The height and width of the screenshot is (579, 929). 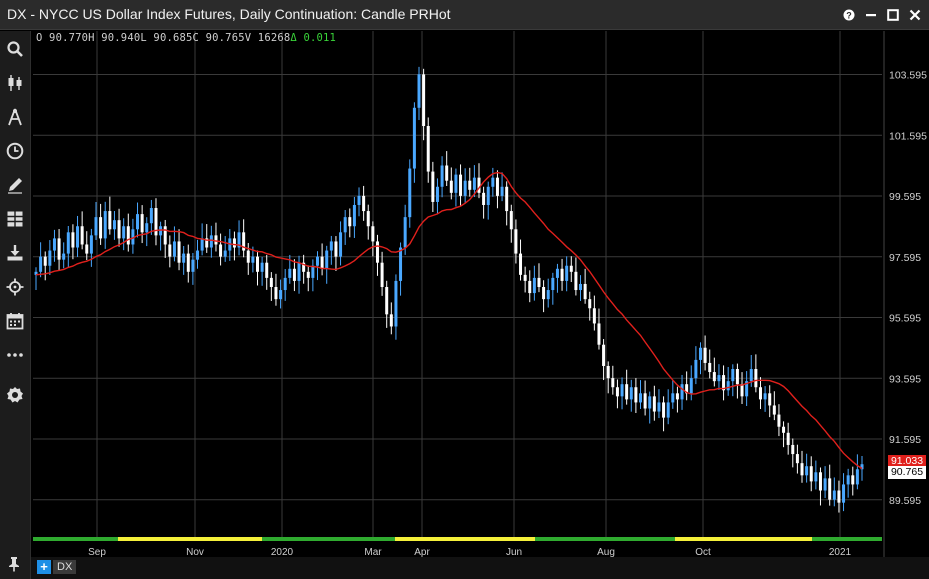 I want to click on y-tick-label: 93.595, so click(x=905, y=379).